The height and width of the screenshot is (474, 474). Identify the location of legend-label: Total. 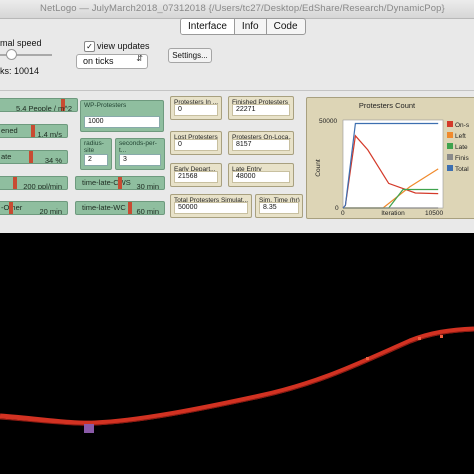
(462, 169).